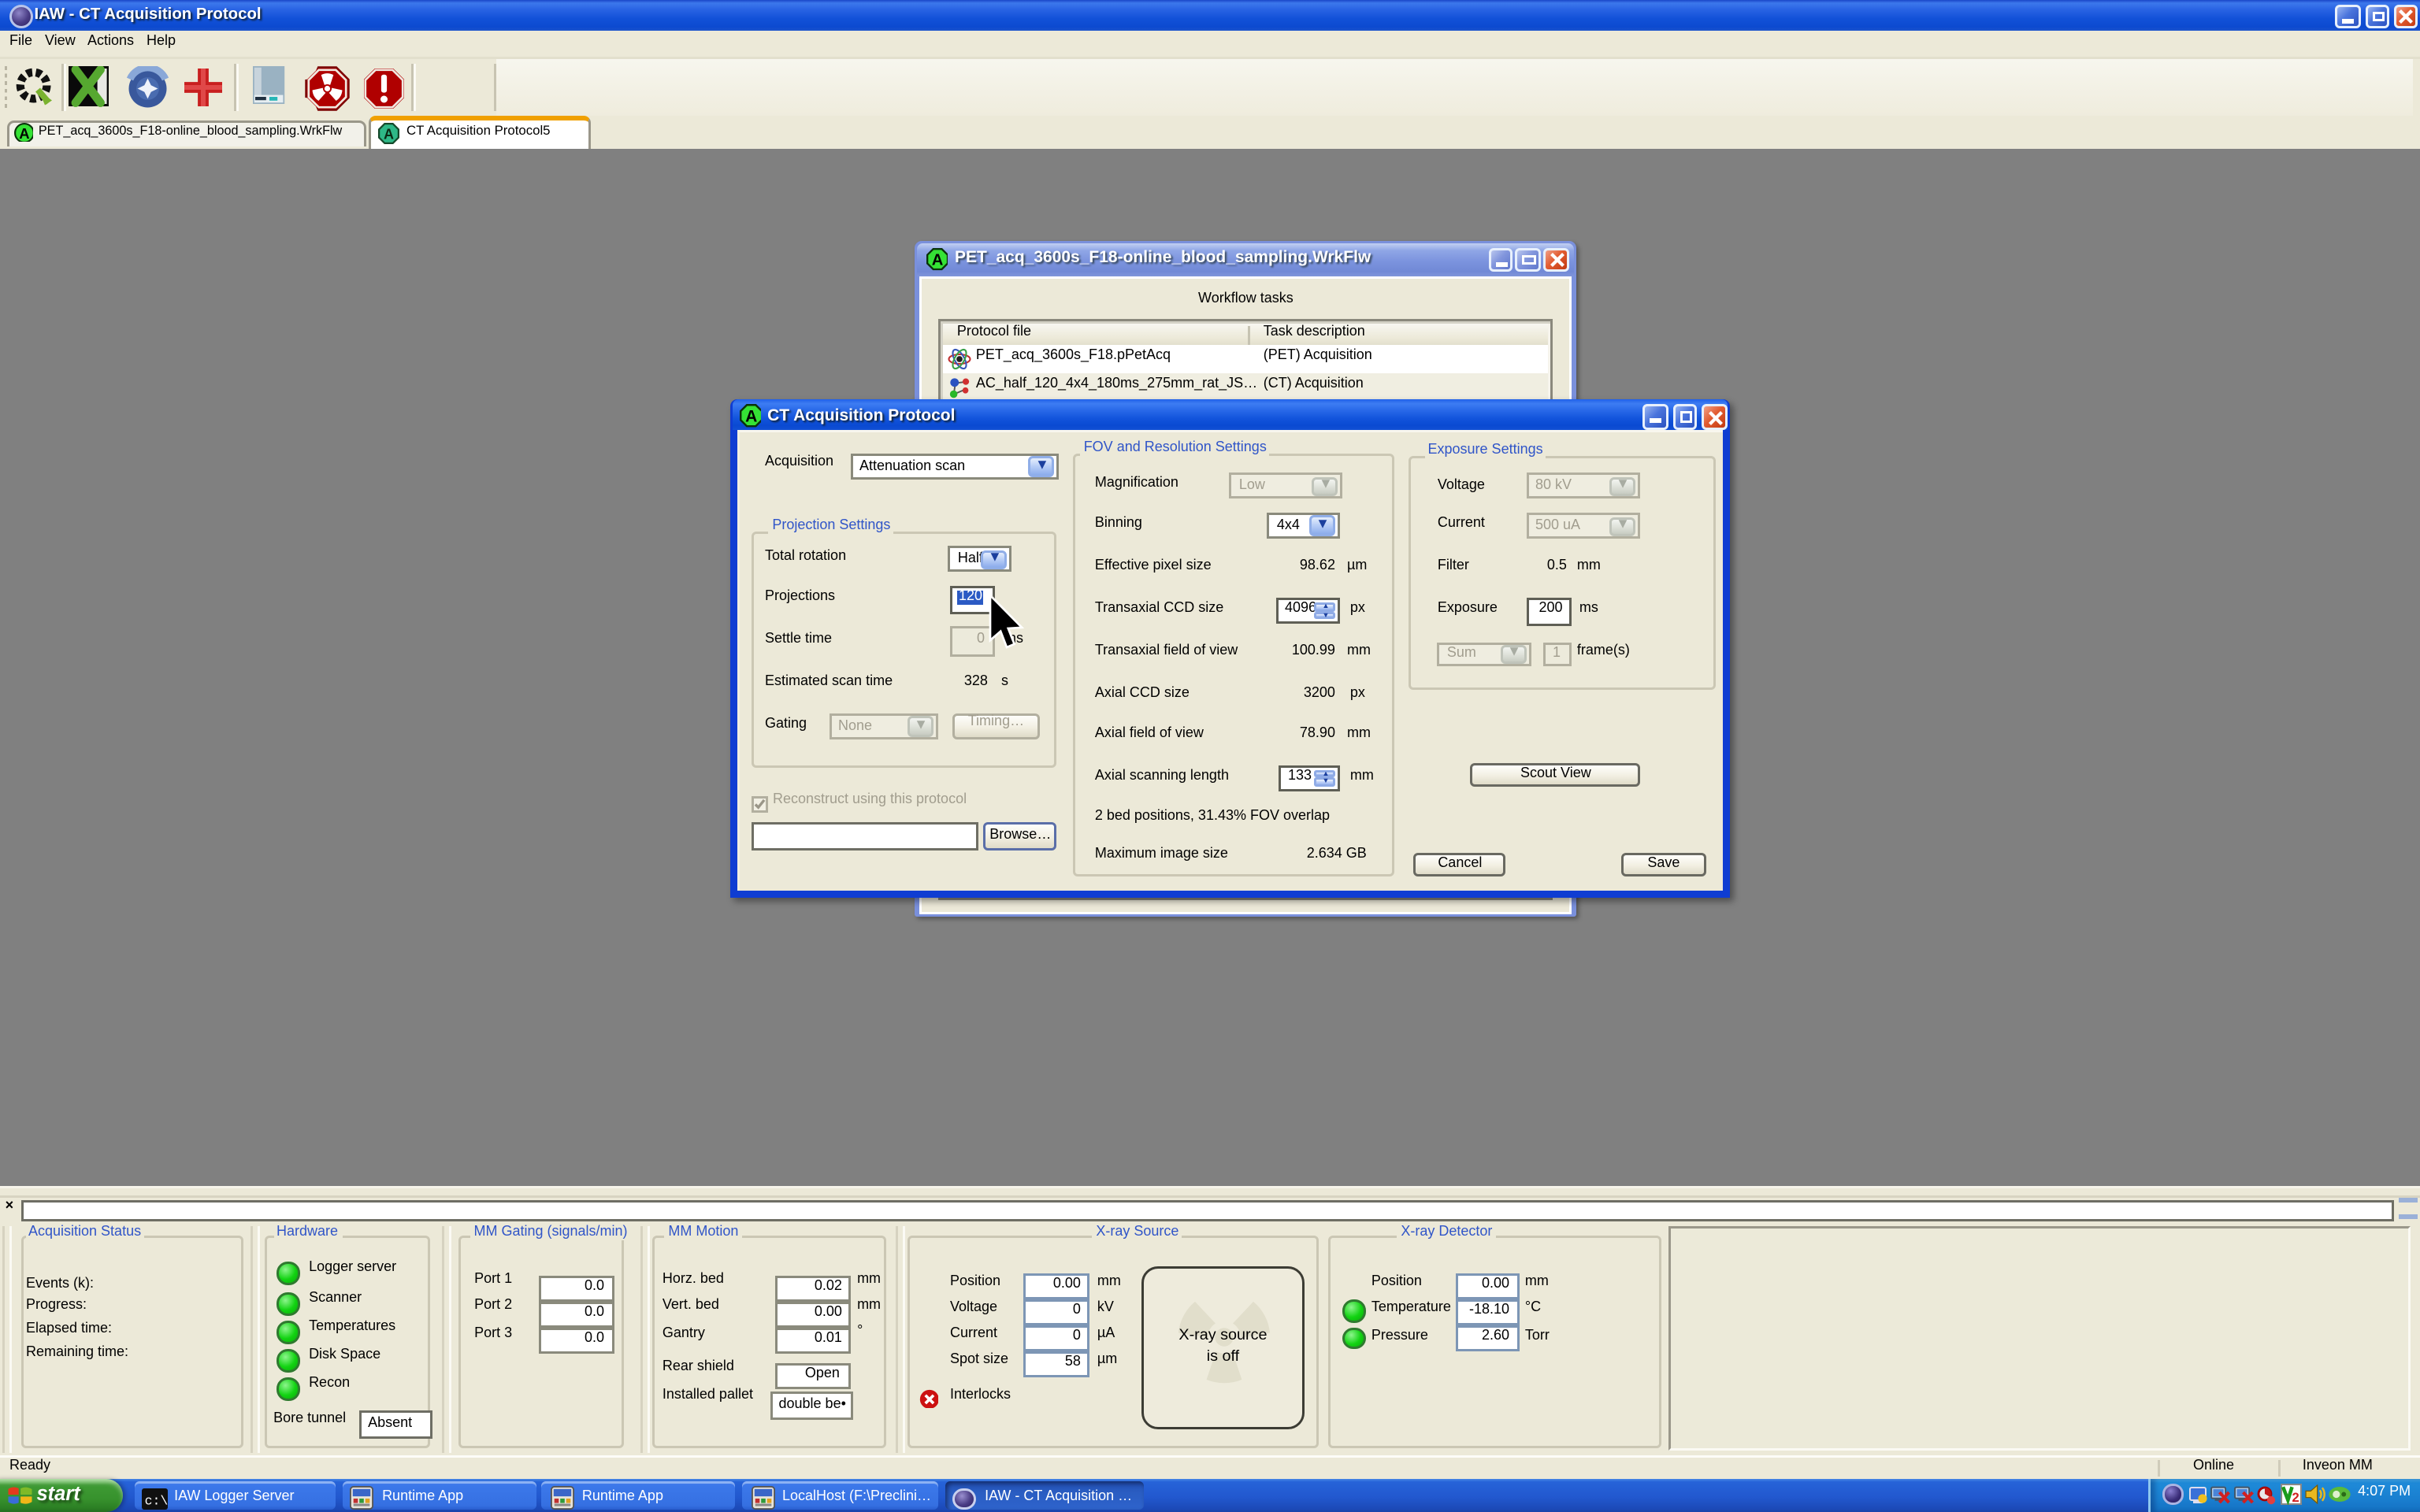 This screenshot has height=1512, width=2420. I want to click on svg-text: c:\, so click(157, 1499).